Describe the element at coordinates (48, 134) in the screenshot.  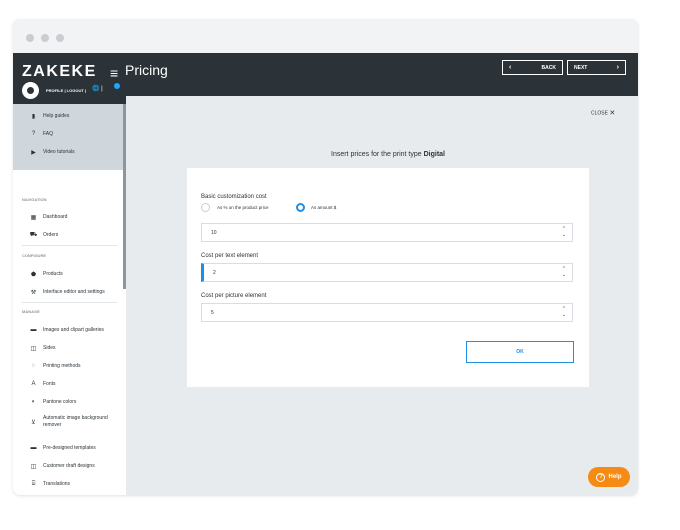
I see `sidebar-item-label: FAQ` at that location.